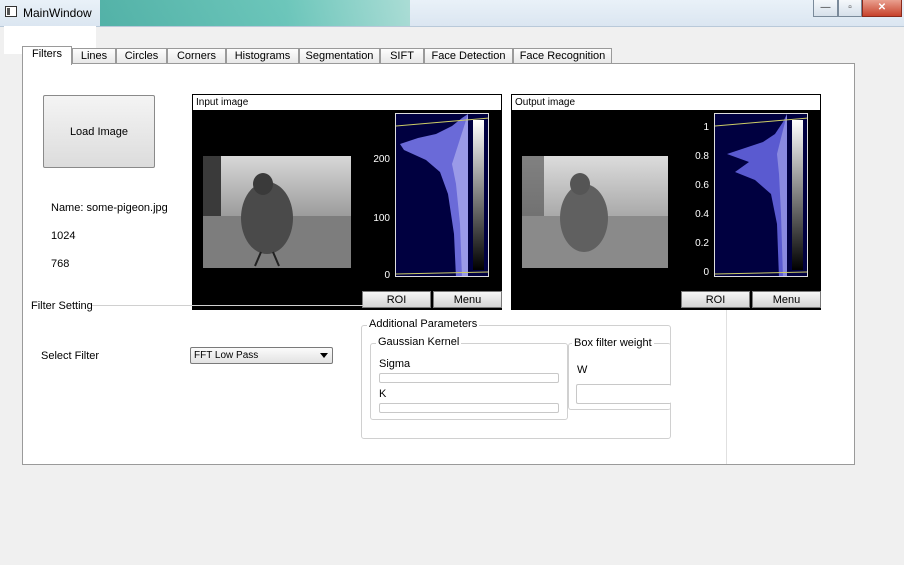  What do you see at coordinates (702, 156) in the screenshot?
I see `output-tick-0-8: 0.8` at bounding box center [702, 156].